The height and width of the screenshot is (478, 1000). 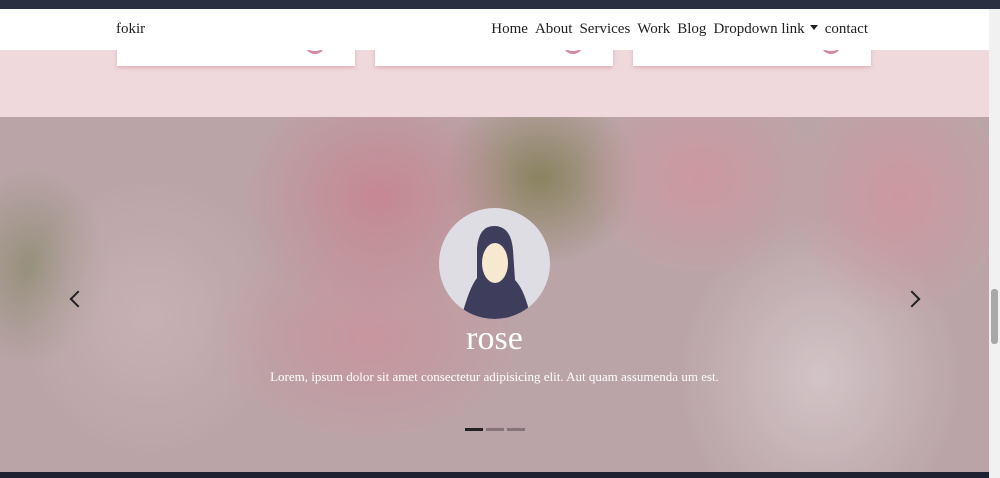 I want to click on avatar, so click(x=494, y=263).